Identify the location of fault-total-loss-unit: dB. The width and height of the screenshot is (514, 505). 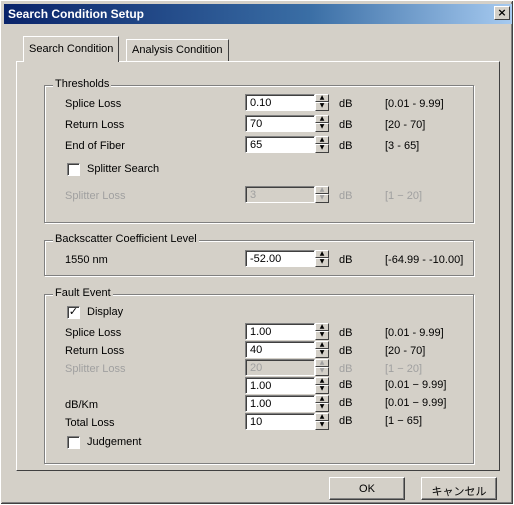
(346, 421).